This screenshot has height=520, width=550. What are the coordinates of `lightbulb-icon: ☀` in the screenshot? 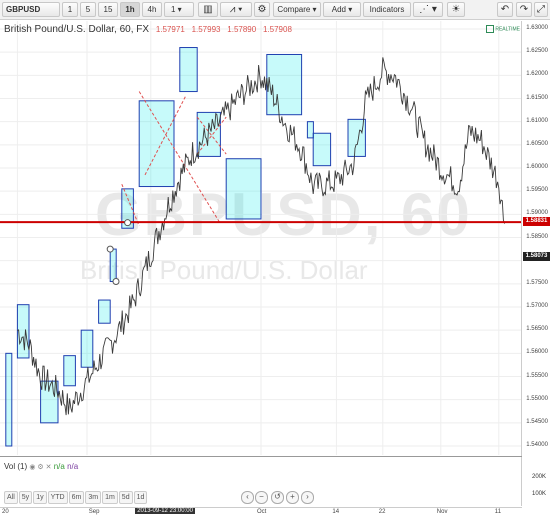 It's located at (456, 9).